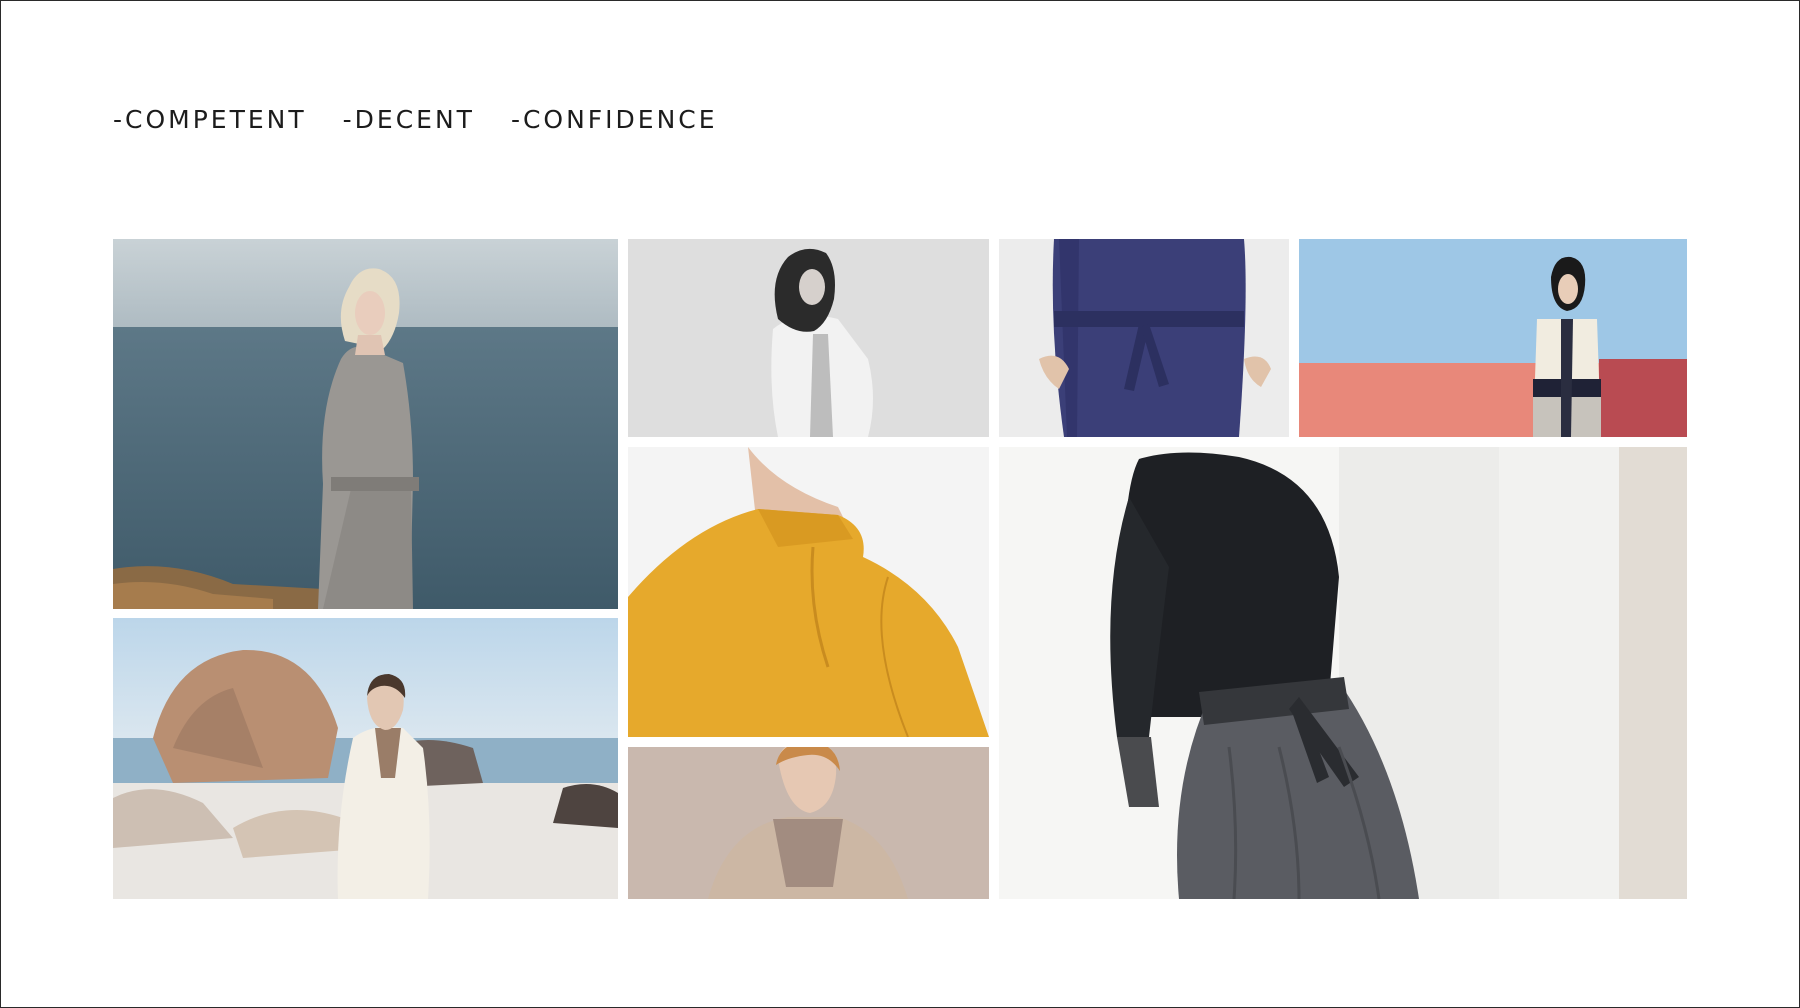  I want to click on keyword-decent: -DECENT, so click(408, 119).